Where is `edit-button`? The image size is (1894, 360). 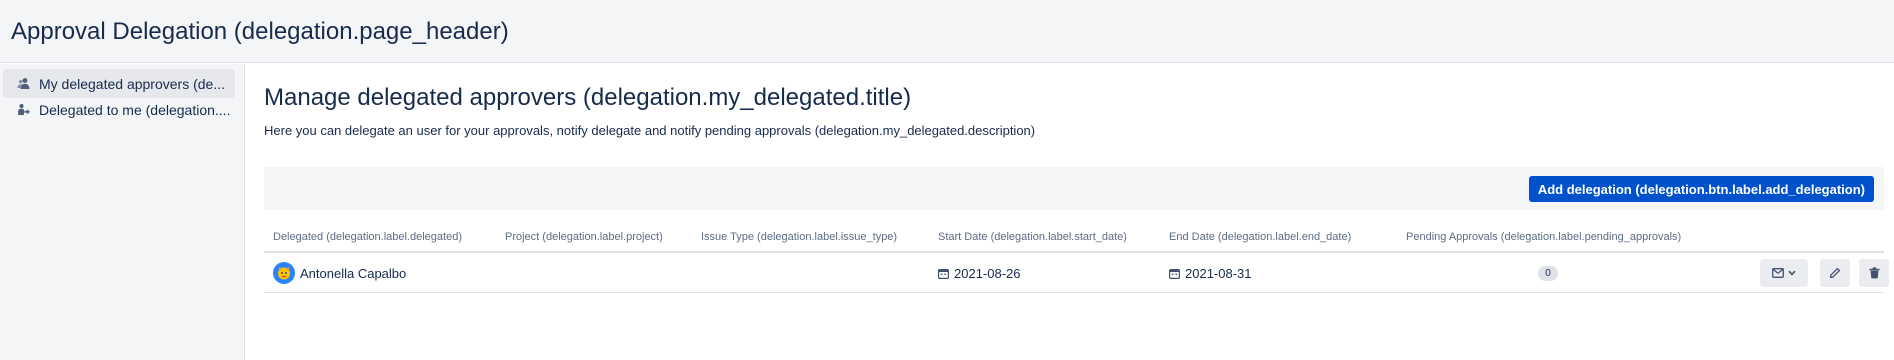
edit-button is located at coordinates (1835, 273).